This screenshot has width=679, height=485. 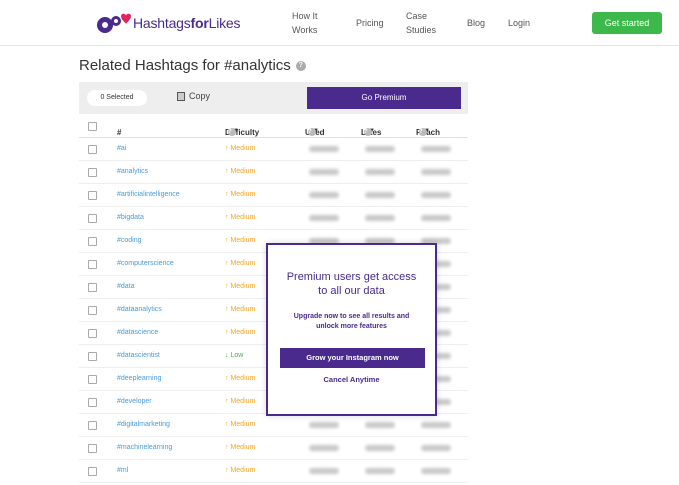 What do you see at coordinates (130, 217) in the screenshot?
I see `hashtag-link: #bigdata` at bounding box center [130, 217].